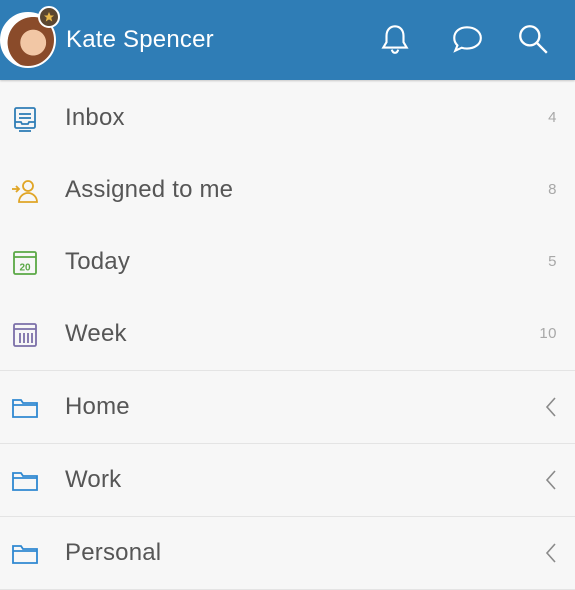 This screenshot has height=590, width=575. What do you see at coordinates (25, 191) in the screenshot?
I see `assigned-user-icon` at bounding box center [25, 191].